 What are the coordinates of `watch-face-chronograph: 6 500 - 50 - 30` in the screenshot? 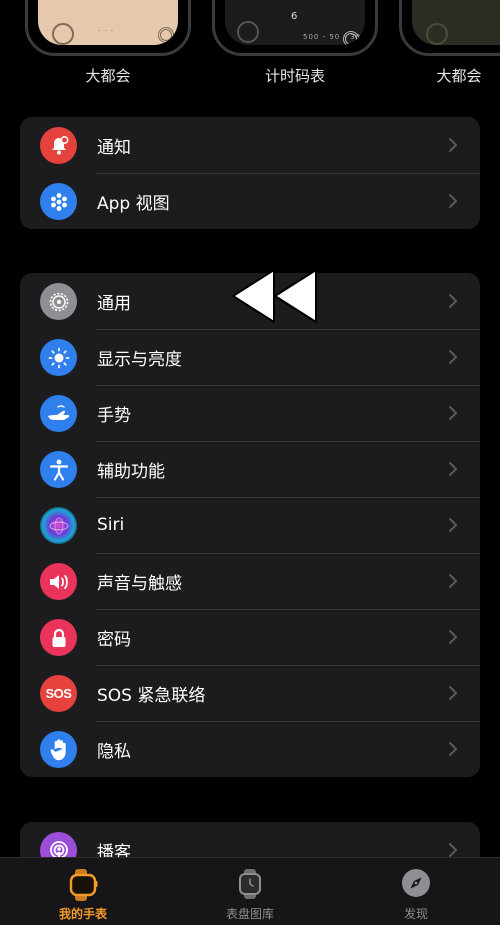 It's located at (295, 28).